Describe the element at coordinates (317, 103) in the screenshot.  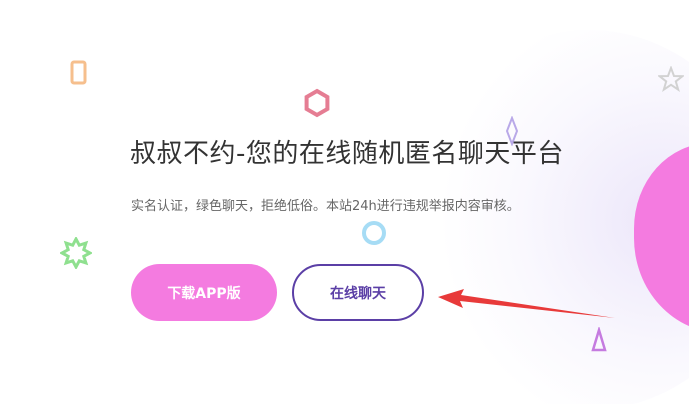
I see `hexagon-icon` at that location.